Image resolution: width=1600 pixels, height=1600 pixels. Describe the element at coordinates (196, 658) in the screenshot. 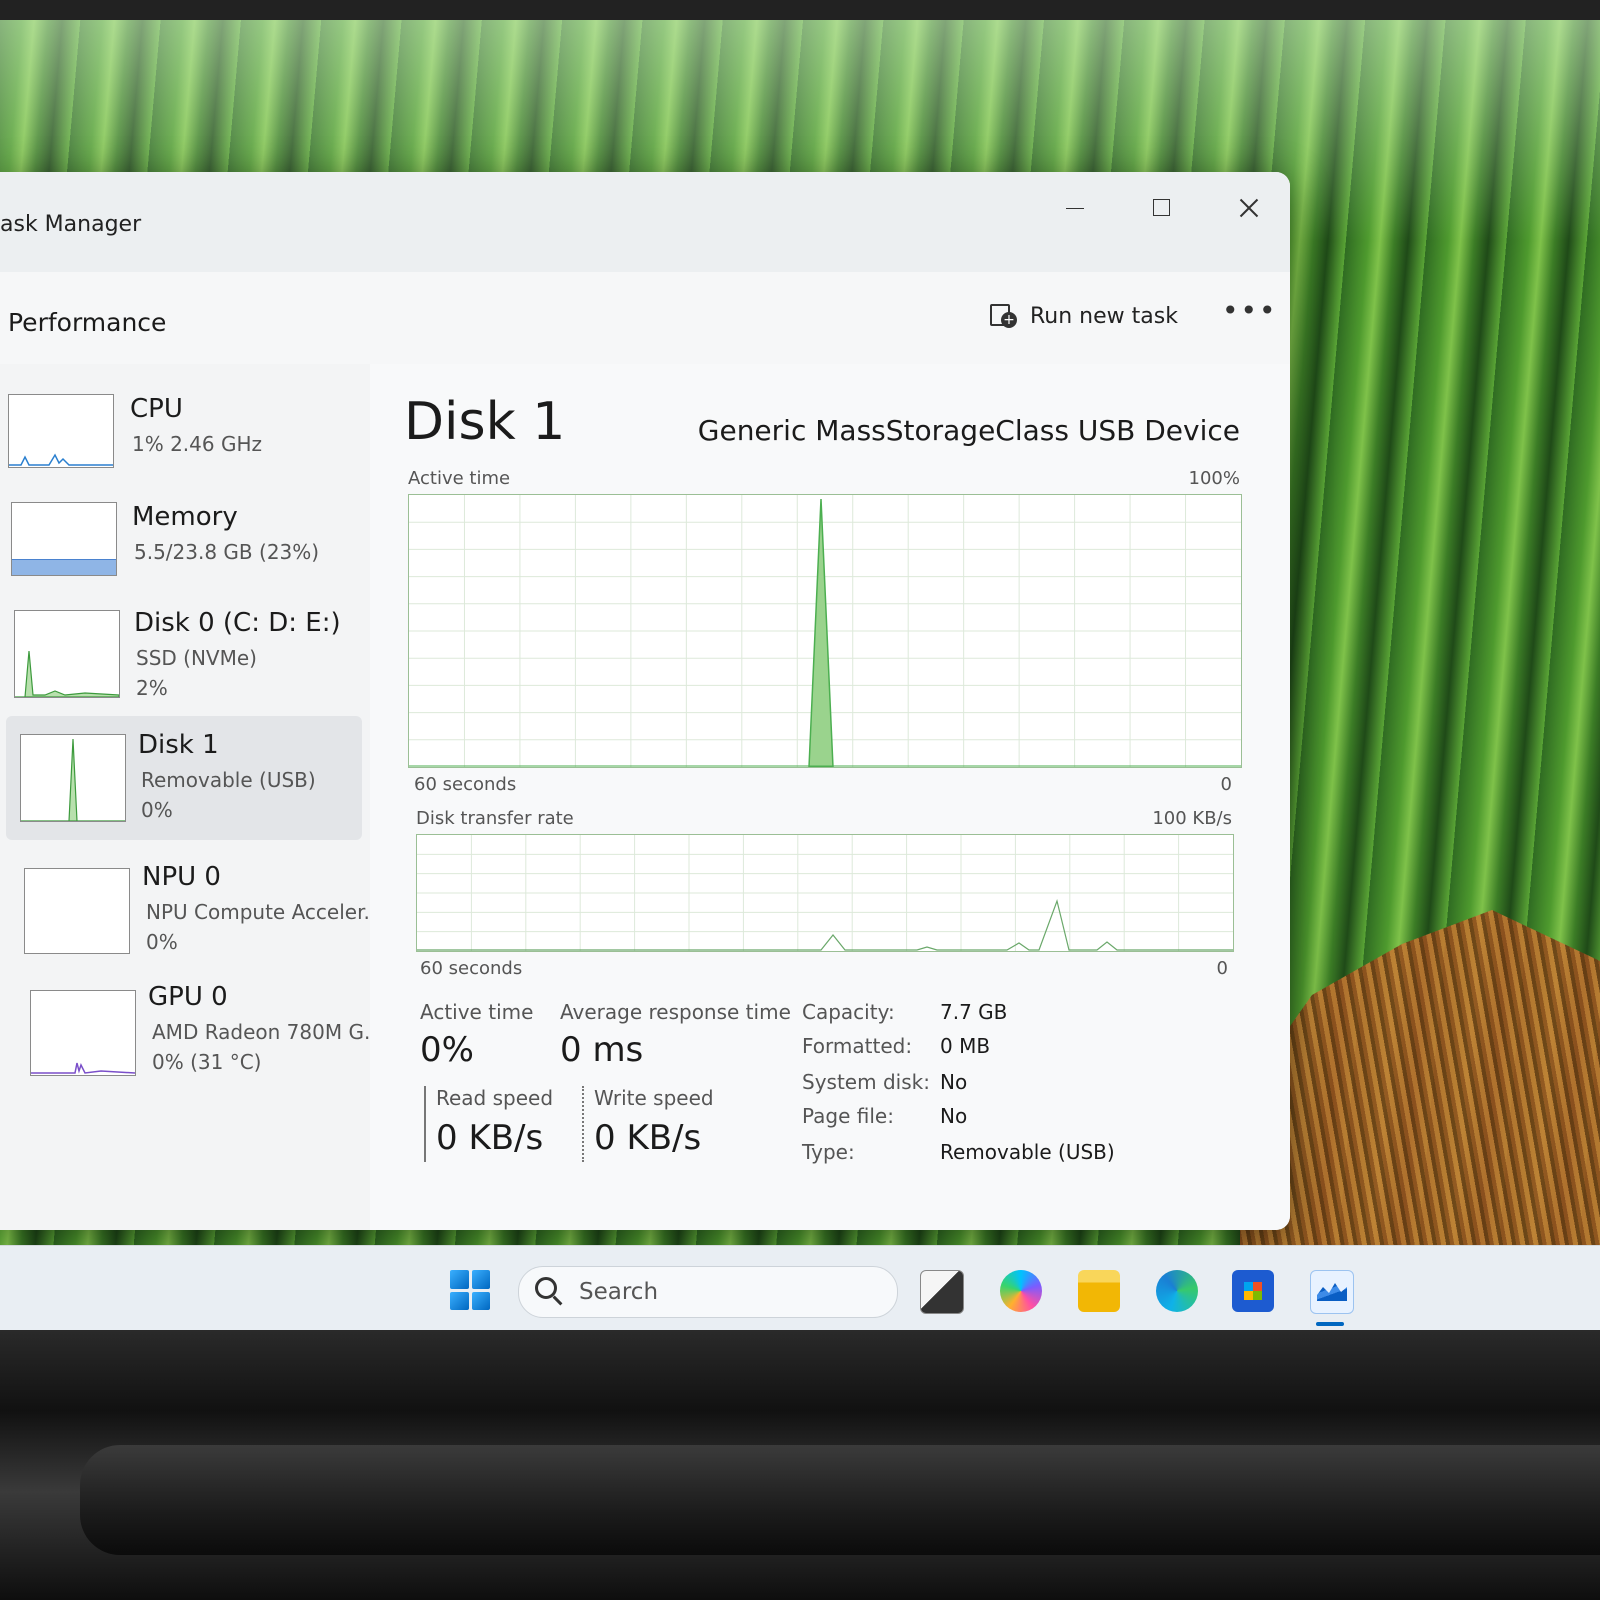

I see `sidebar-item-subtitle: SSD (NVMe)` at that location.